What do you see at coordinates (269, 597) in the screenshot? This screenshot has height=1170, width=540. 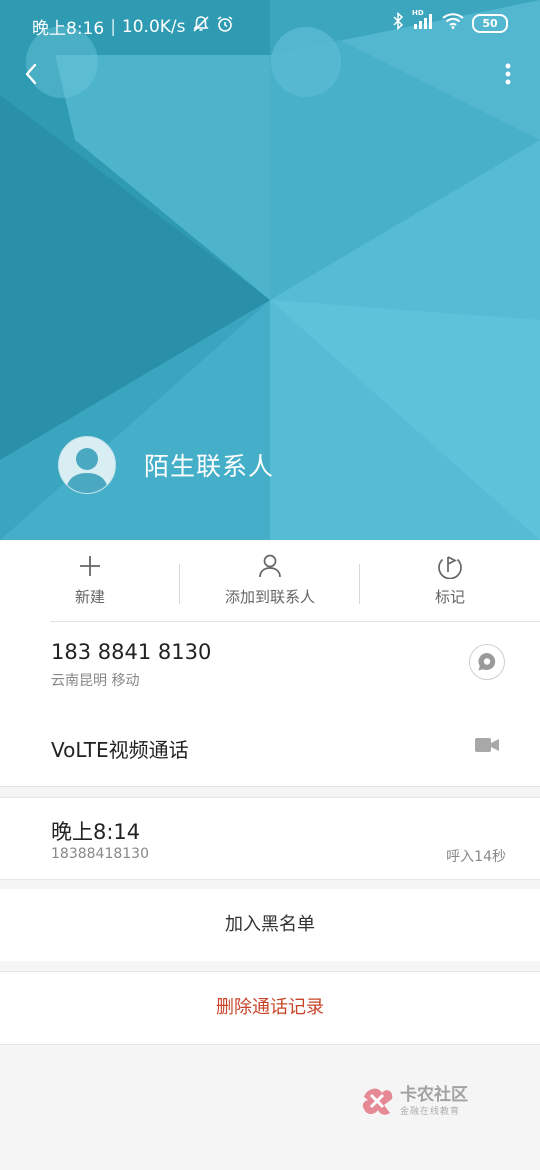 I see `add-to-contacts-label: 添加到联系人` at bounding box center [269, 597].